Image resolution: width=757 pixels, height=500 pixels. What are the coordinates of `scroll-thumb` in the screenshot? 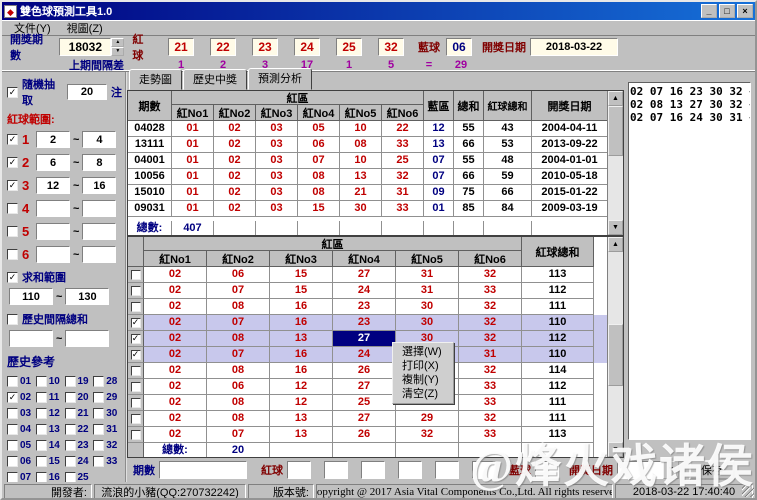 It's located at (615, 355).